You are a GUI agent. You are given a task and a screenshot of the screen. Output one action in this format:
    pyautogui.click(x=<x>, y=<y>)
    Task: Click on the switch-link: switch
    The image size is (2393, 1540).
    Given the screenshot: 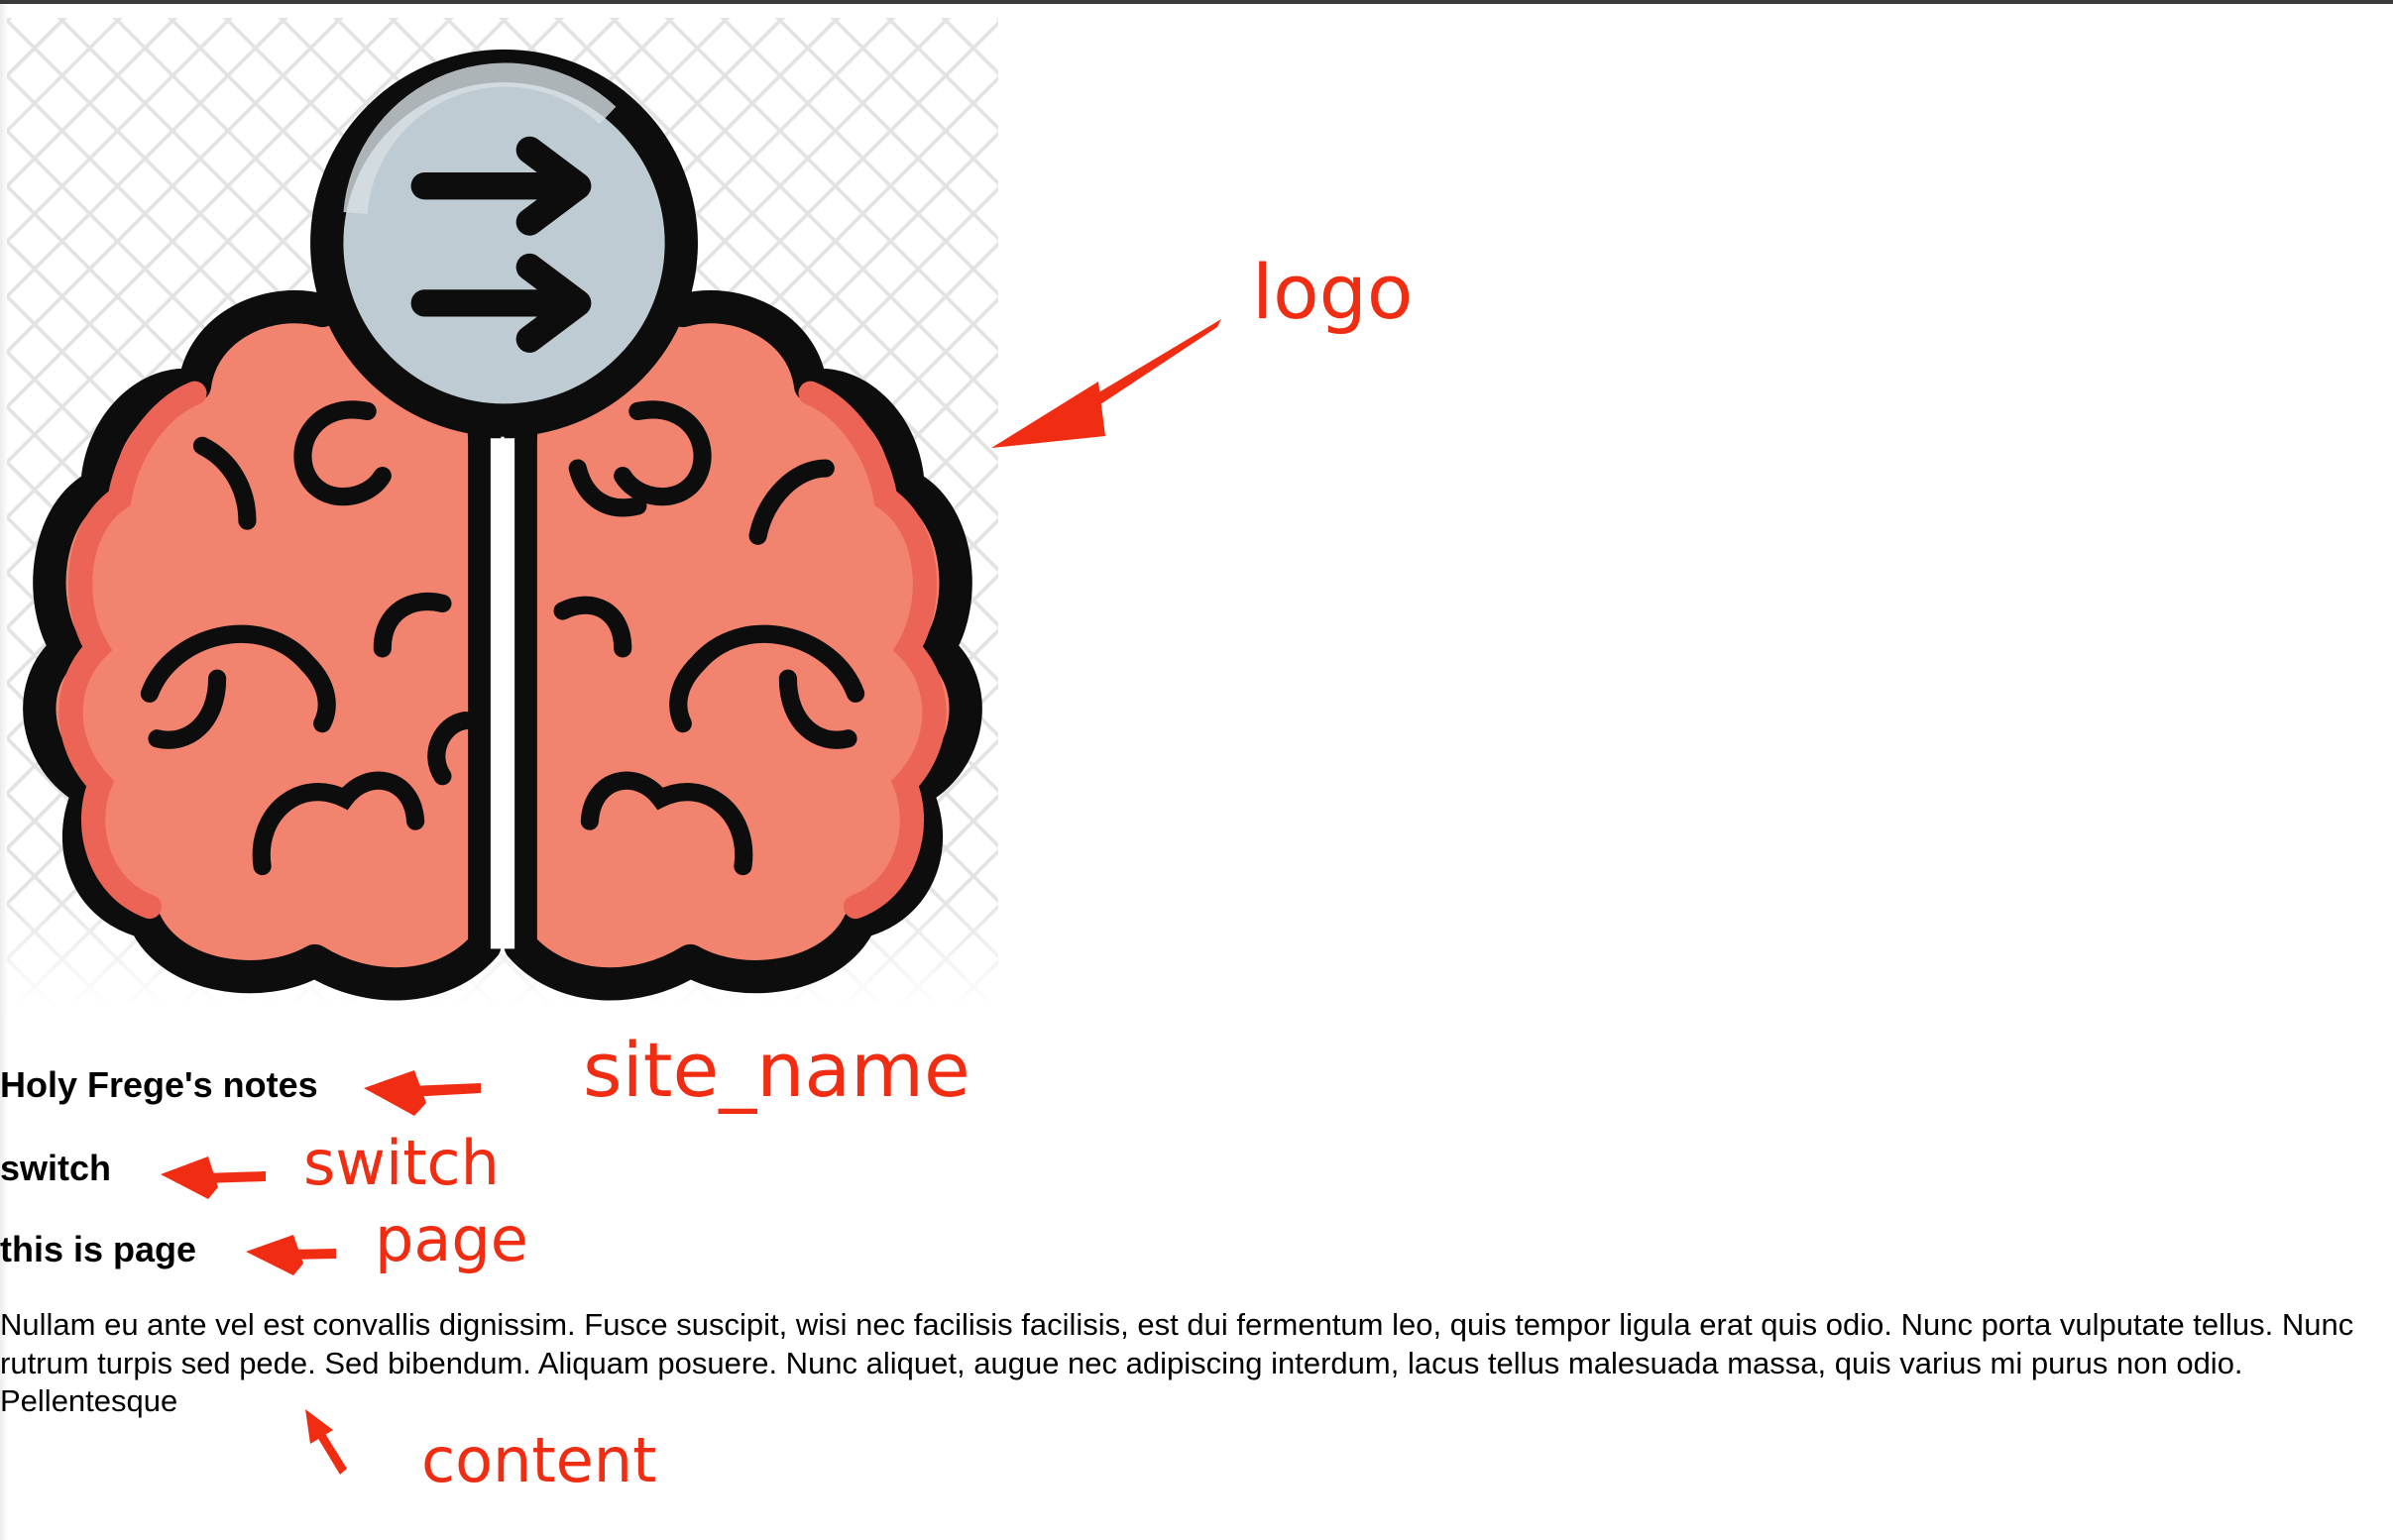 What is the action you would take?
    pyautogui.click(x=56, y=1168)
    